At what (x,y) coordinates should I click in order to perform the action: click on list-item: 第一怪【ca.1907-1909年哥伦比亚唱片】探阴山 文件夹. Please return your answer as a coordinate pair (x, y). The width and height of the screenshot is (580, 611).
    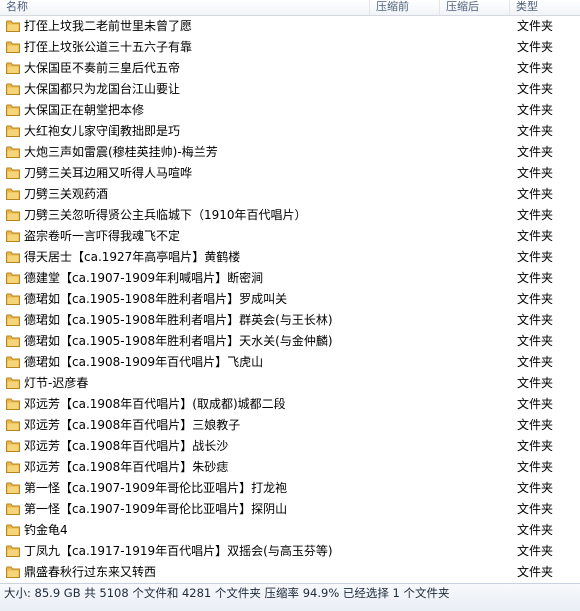
    Looking at the image, I should click on (290, 509).